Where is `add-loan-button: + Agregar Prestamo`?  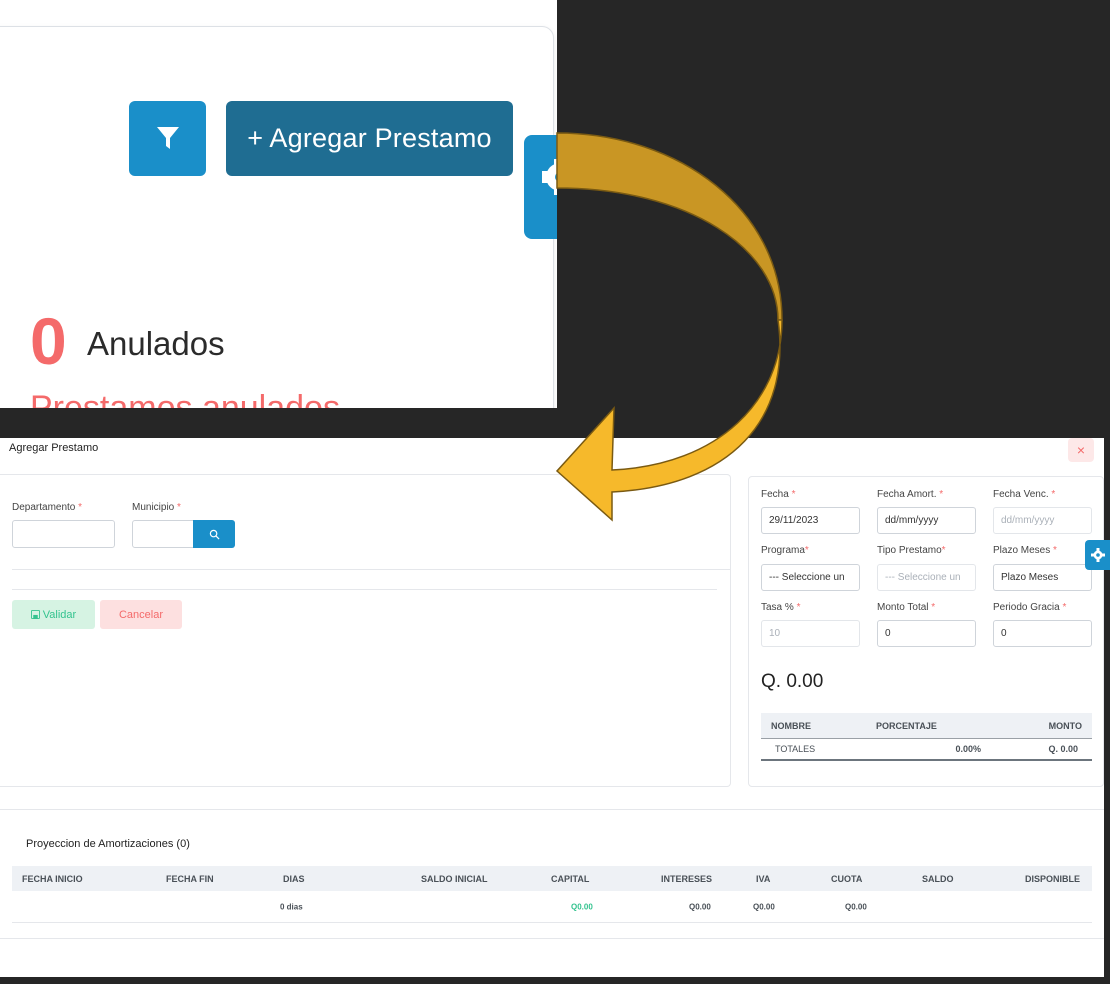 add-loan-button: + Agregar Prestamo is located at coordinates (369, 138).